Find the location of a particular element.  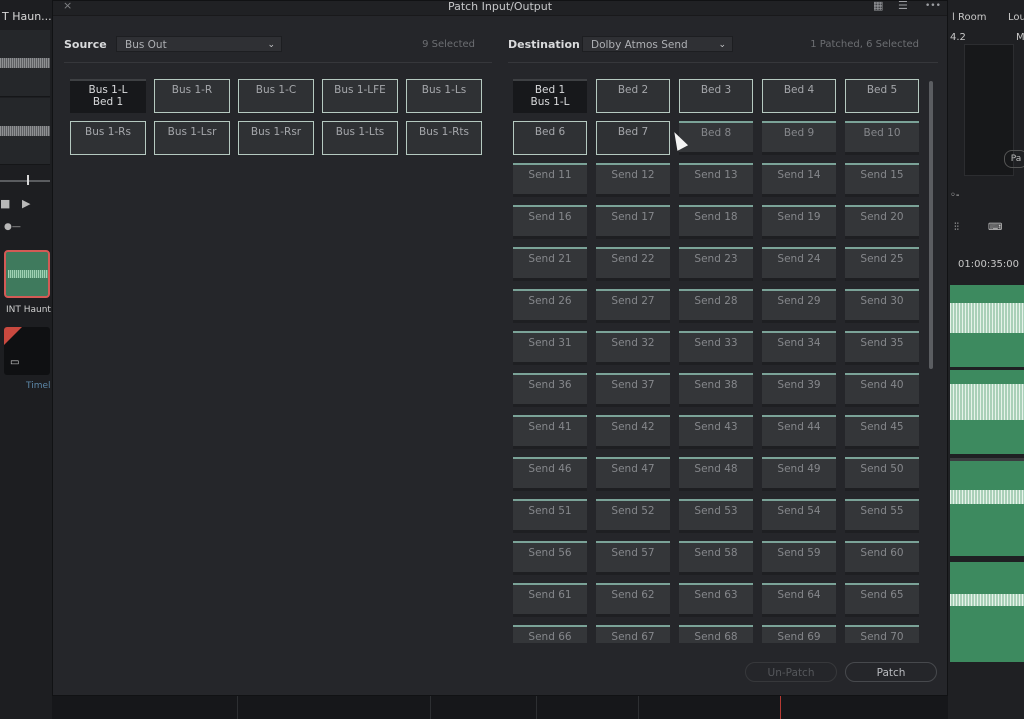

destination-patch-button: Send 21 is located at coordinates (550, 264).